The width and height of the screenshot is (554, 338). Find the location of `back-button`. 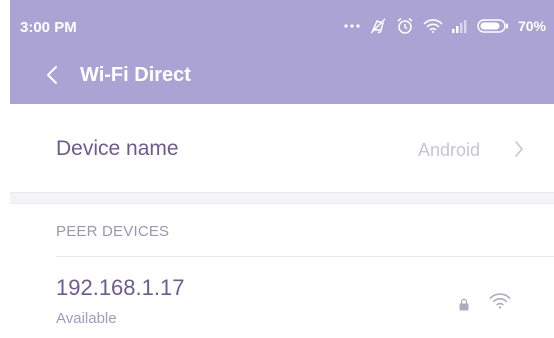

back-button is located at coordinates (52, 77).